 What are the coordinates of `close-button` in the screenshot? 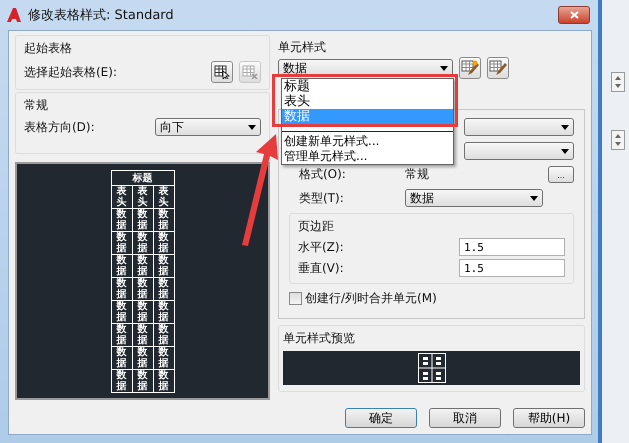 It's located at (574, 15).